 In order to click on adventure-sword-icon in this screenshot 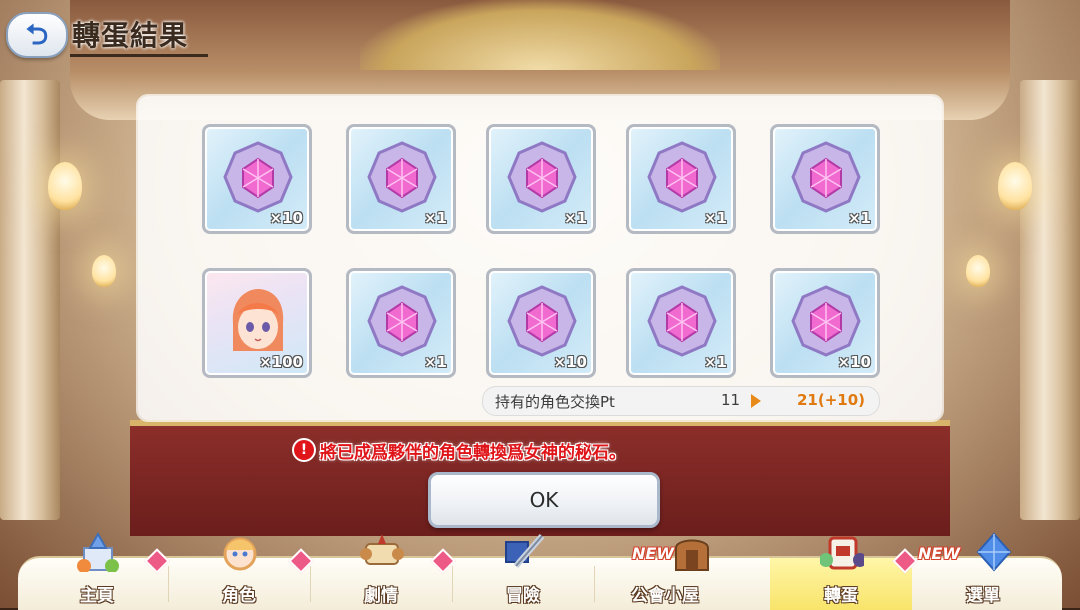, I will do `click(525, 551)`.